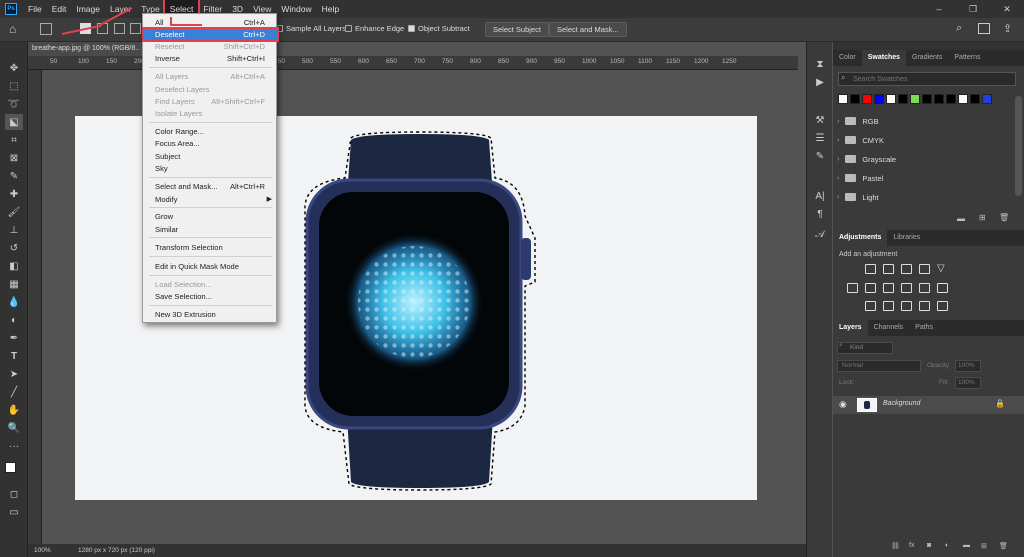  Describe the element at coordinates (14, 176) in the screenshot. I see `eyedropper-tool-icon: ✎` at that location.